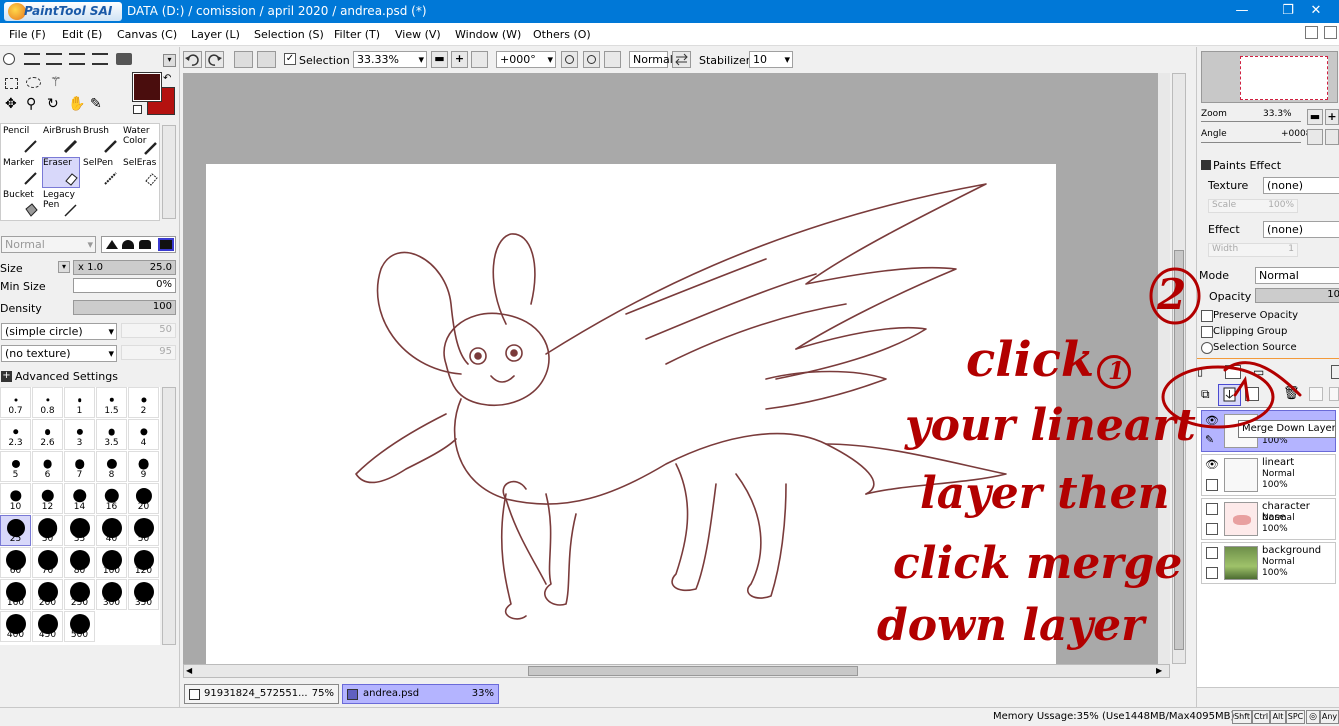 The height and width of the screenshot is (726, 1339). Describe the element at coordinates (15, 498) in the screenshot. I see `brush-size-10: 10` at that location.